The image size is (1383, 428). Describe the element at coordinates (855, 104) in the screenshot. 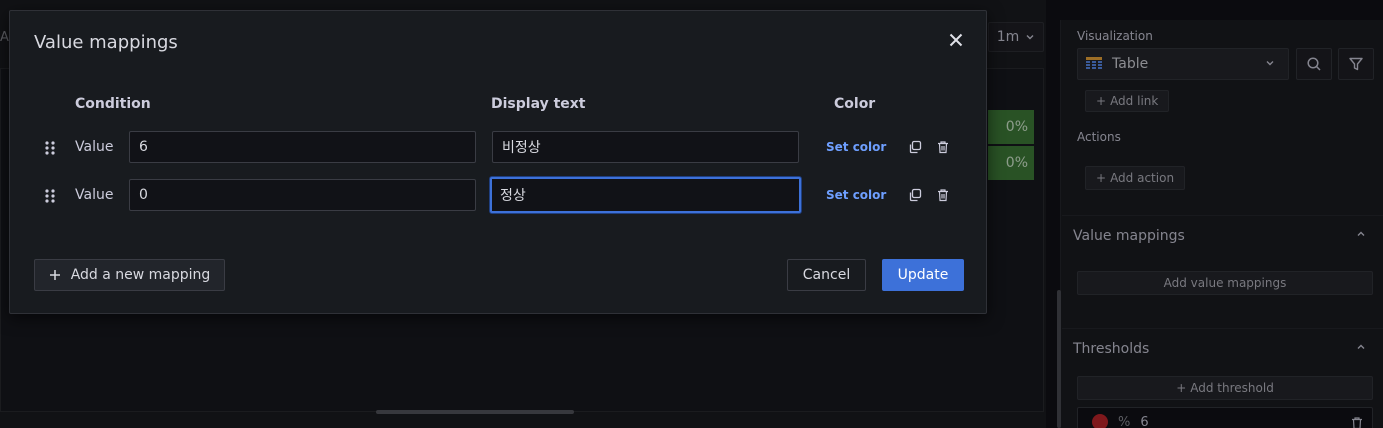

I see `color-column-header: Color` at that location.